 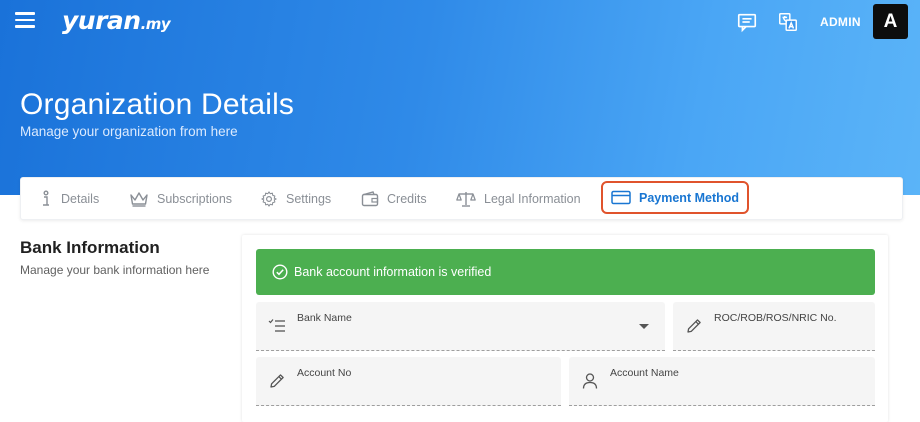 What do you see at coordinates (276, 325) in the screenshot?
I see `checklist-icon` at bounding box center [276, 325].